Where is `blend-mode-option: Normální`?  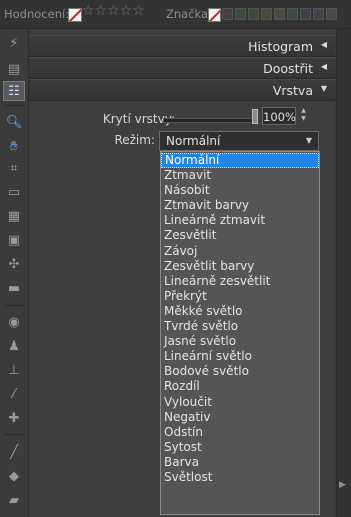
blend-mode-option: Normální is located at coordinates (240, 161).